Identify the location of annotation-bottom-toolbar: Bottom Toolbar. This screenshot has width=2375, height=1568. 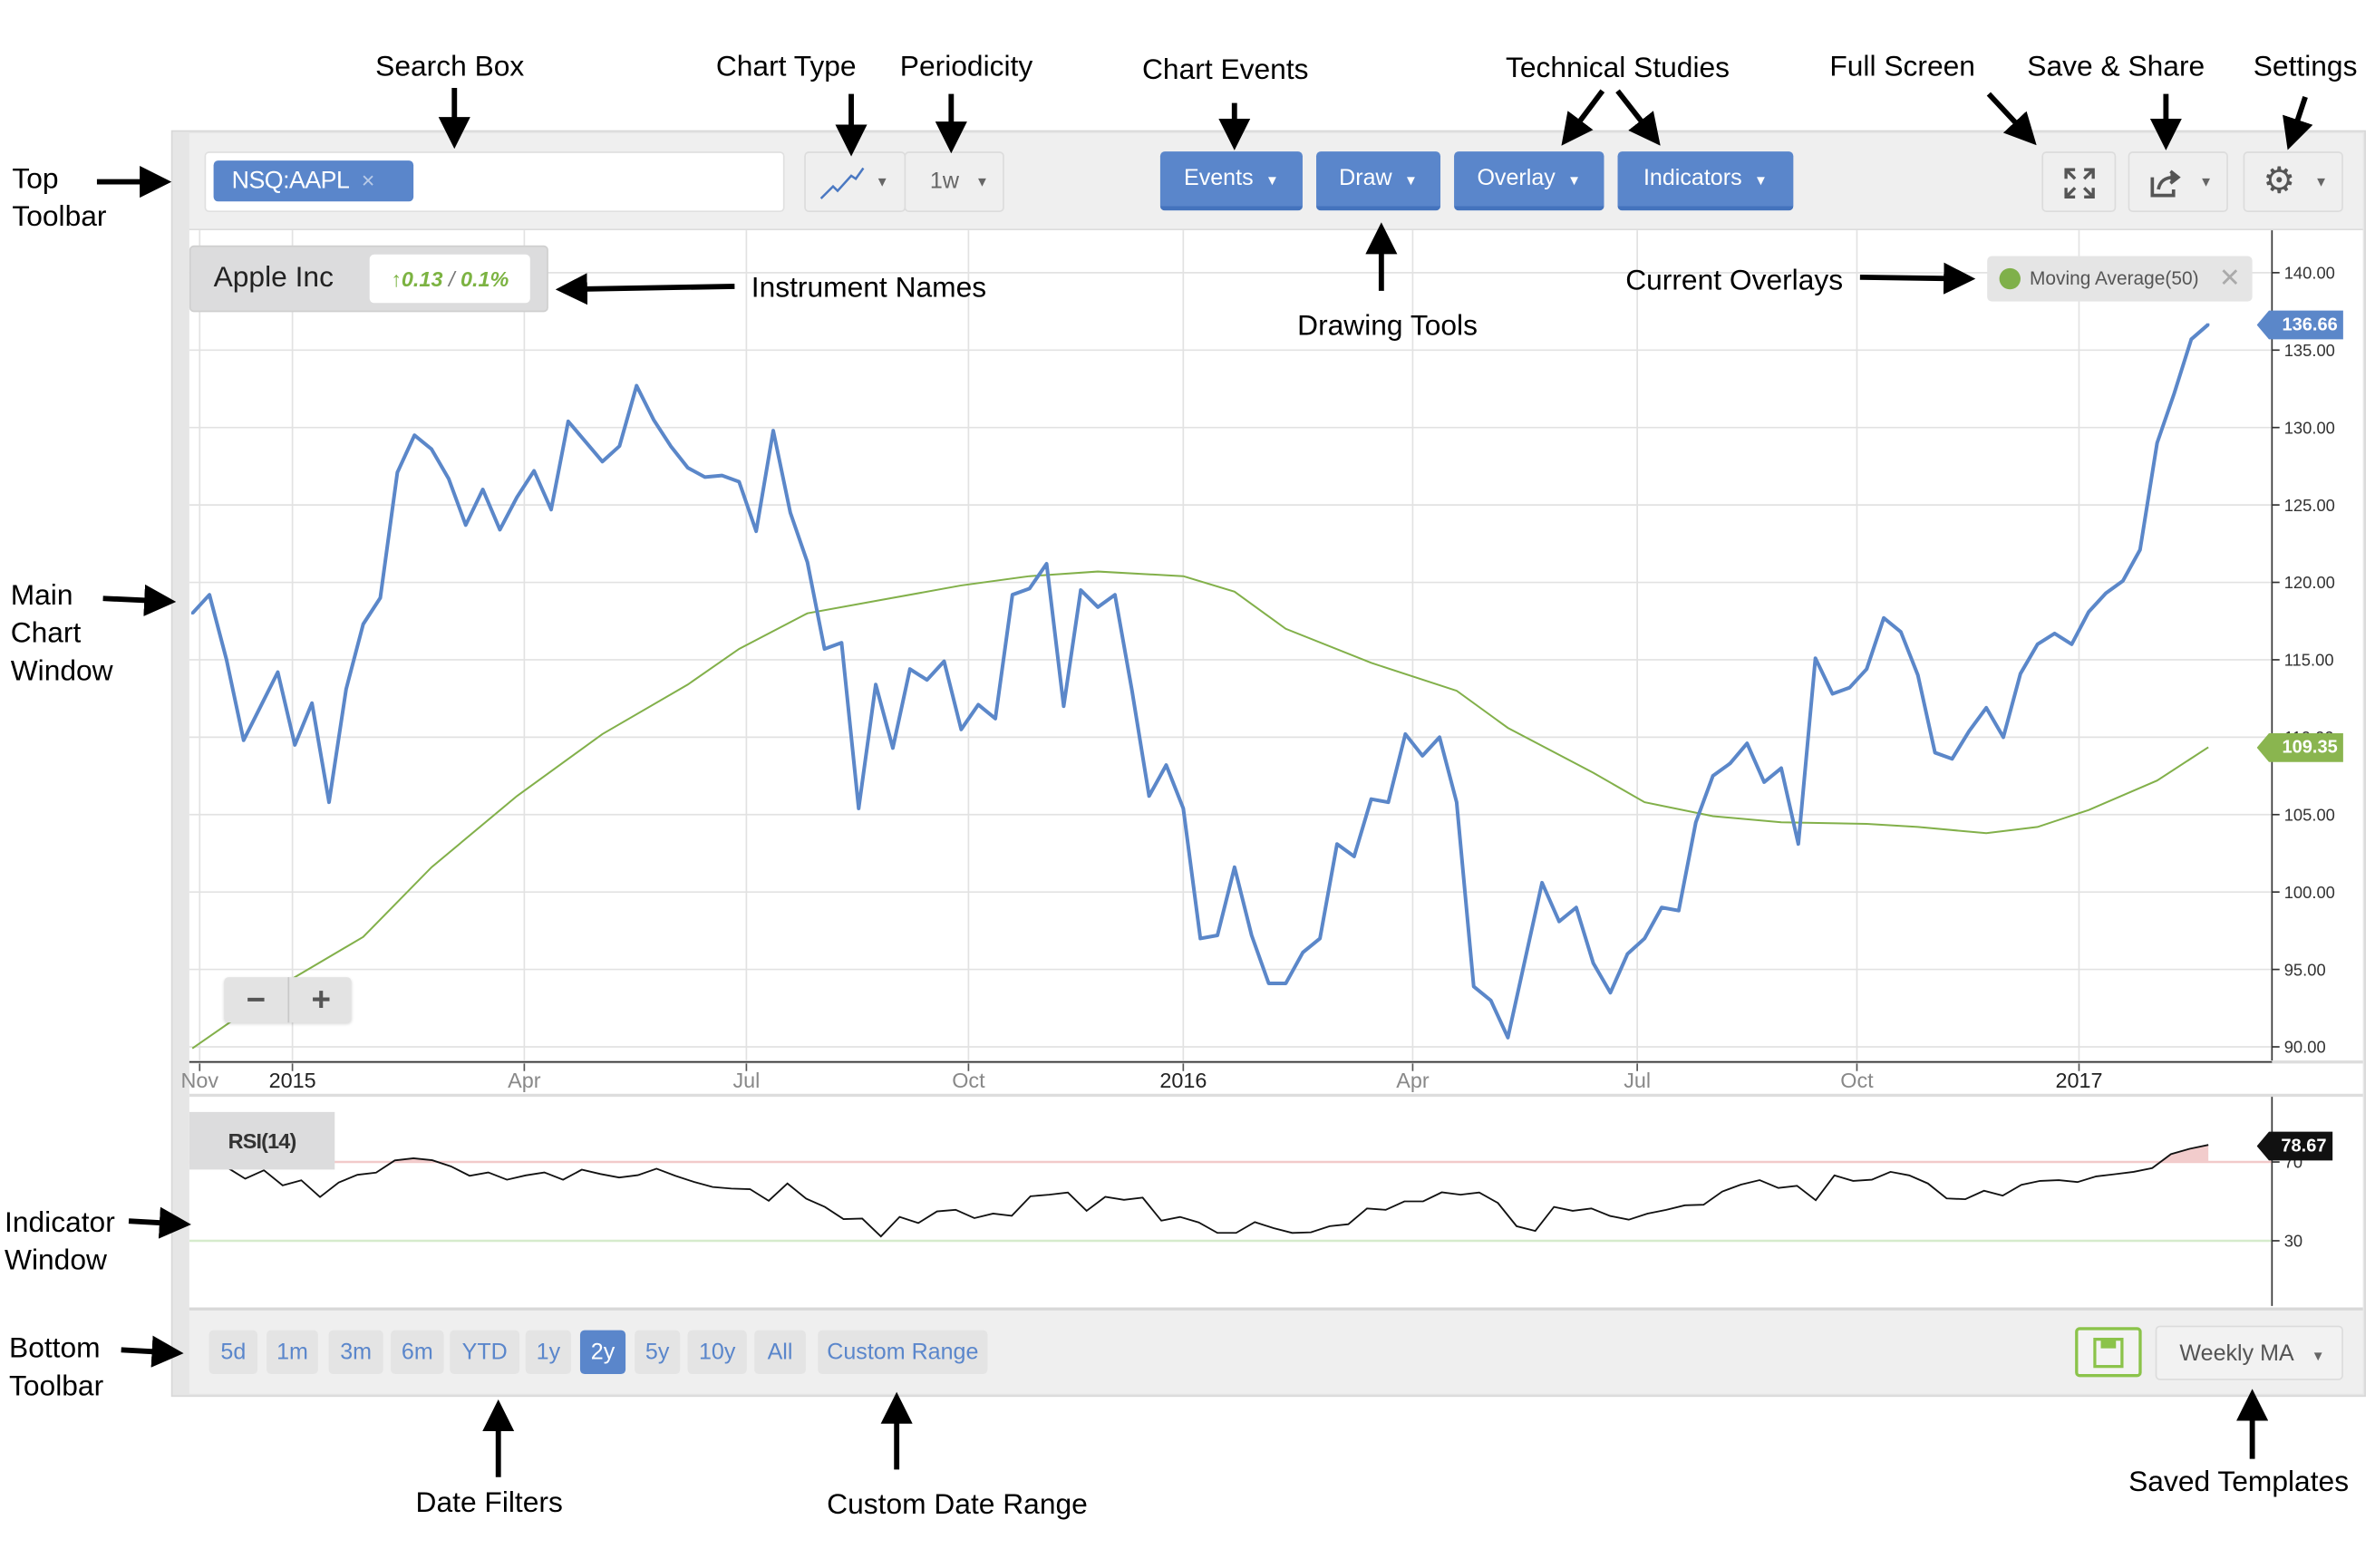
(56, 1369).